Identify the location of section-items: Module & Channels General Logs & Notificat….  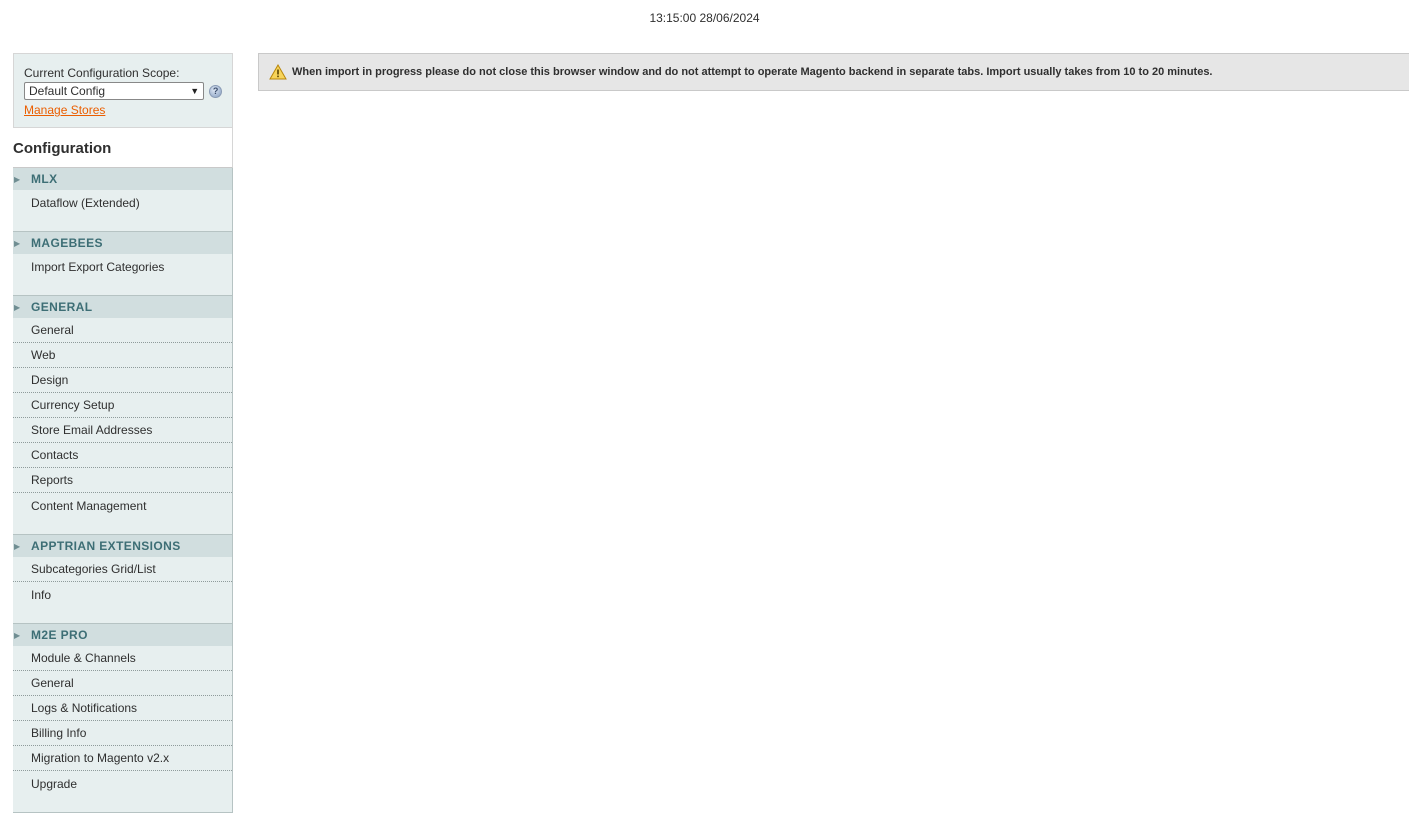
(122, 729).